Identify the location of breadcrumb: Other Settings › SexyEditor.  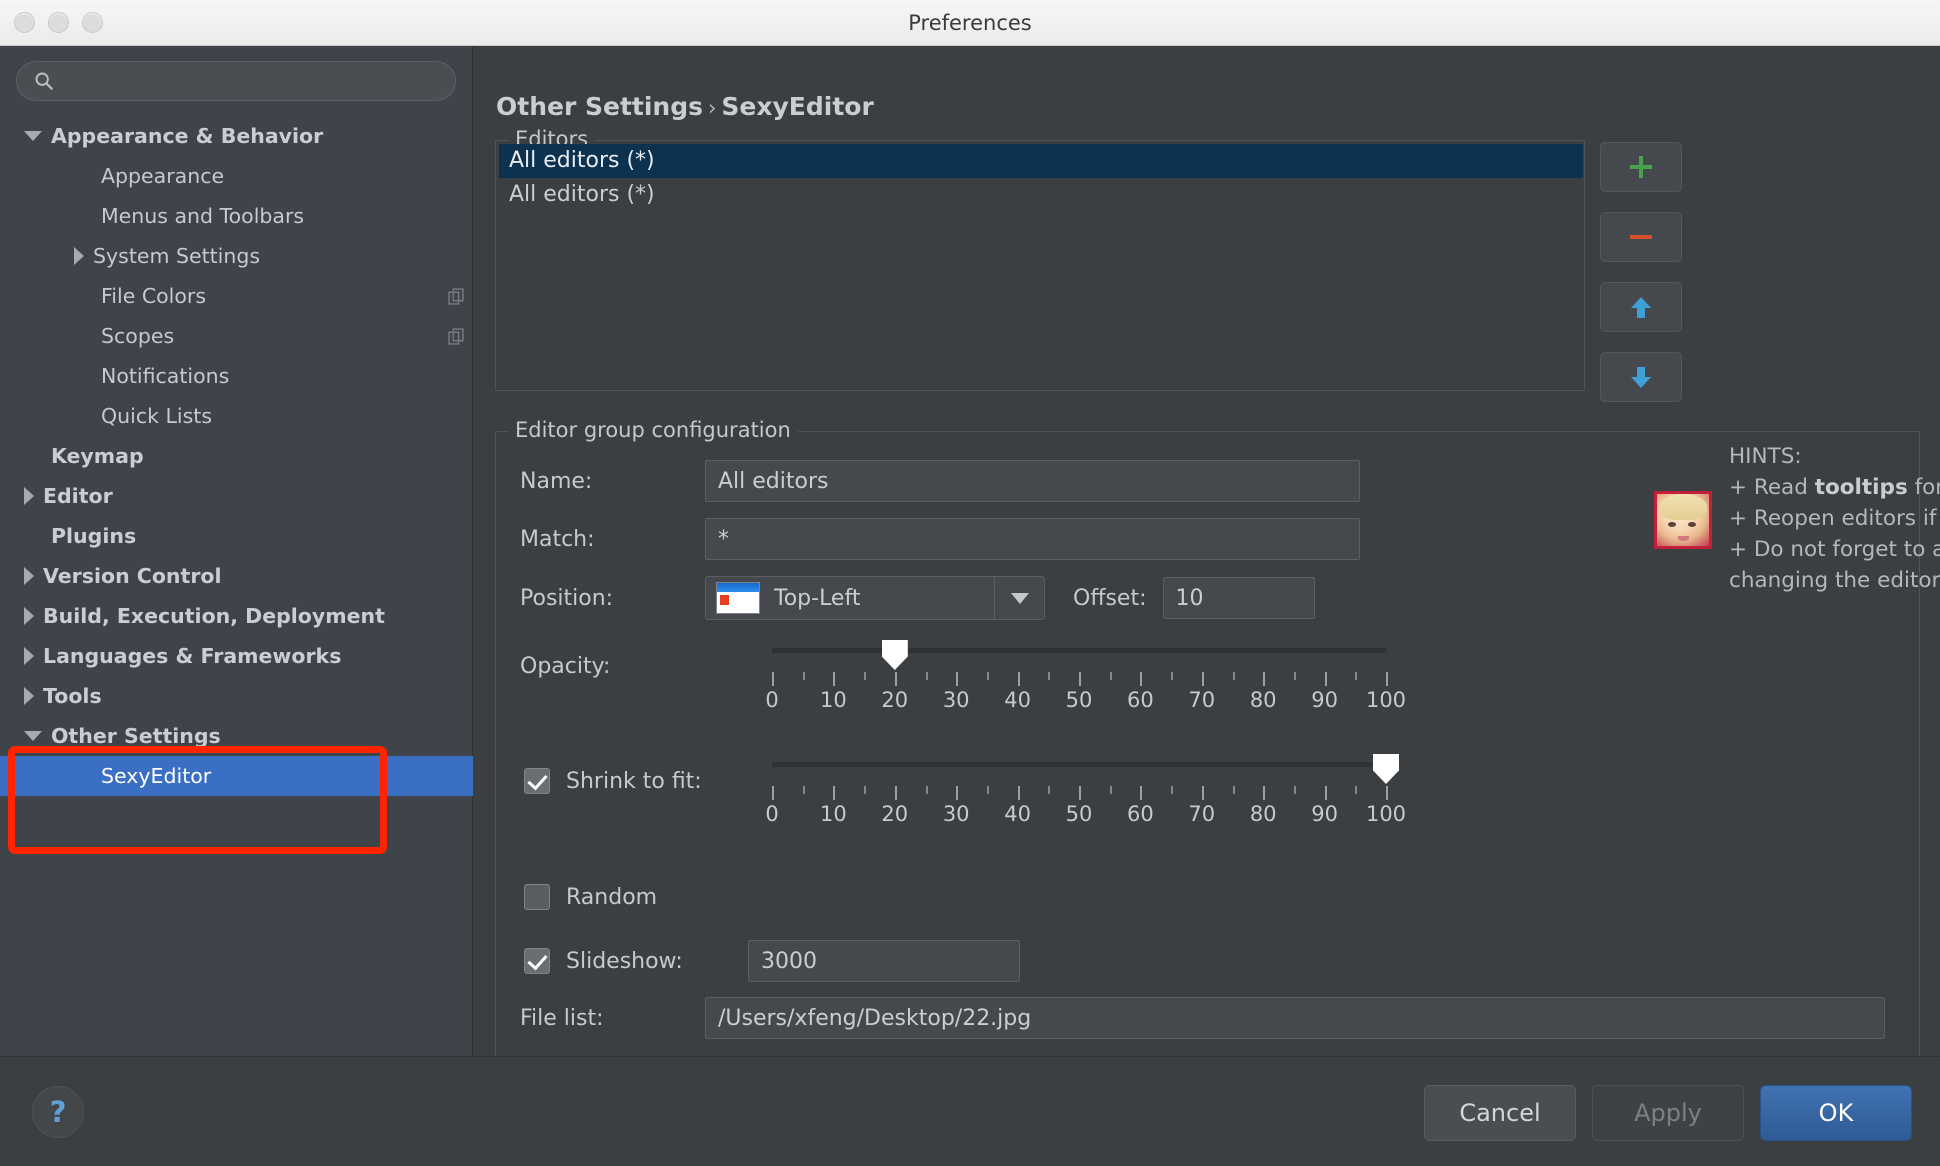
(685, 106).